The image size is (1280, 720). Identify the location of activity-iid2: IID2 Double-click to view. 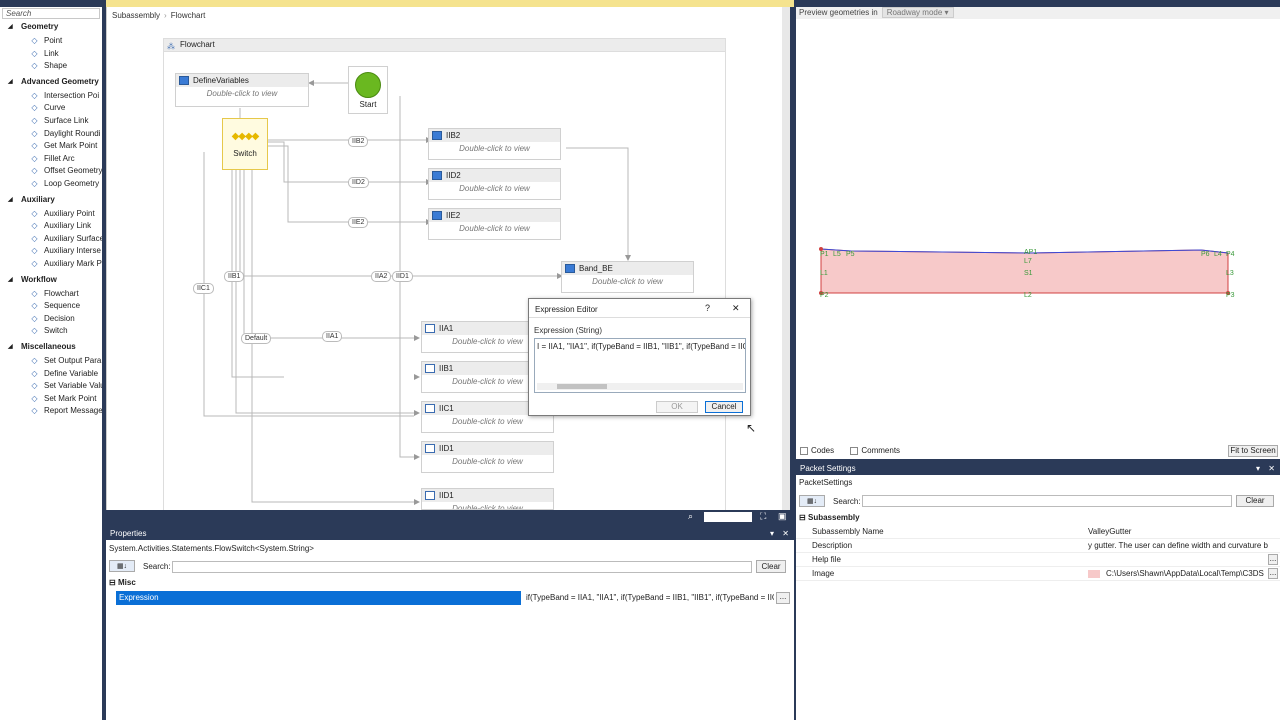
(494, 184).